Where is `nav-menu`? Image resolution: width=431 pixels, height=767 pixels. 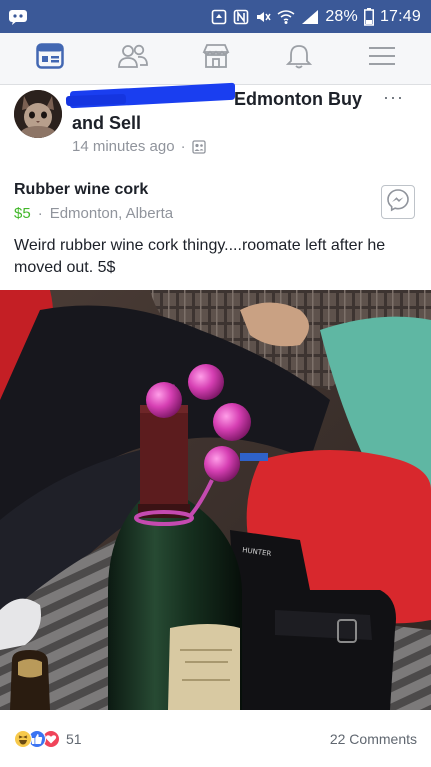 nav-menu is located at coordinates (382, 59).